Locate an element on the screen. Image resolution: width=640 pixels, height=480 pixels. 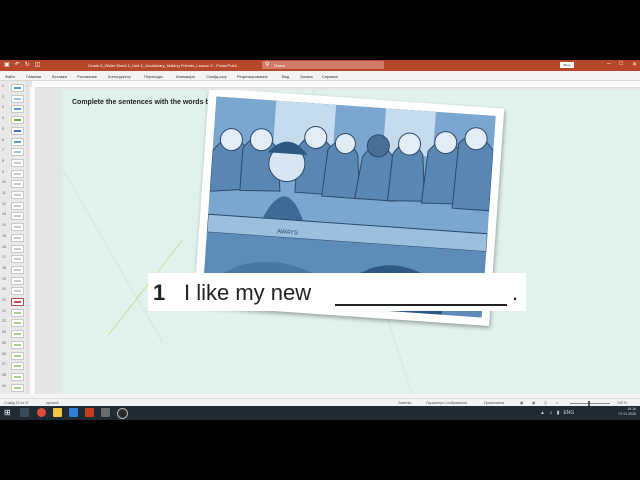
slide-thumbnail: 25 is located at coordinates (14, 344).